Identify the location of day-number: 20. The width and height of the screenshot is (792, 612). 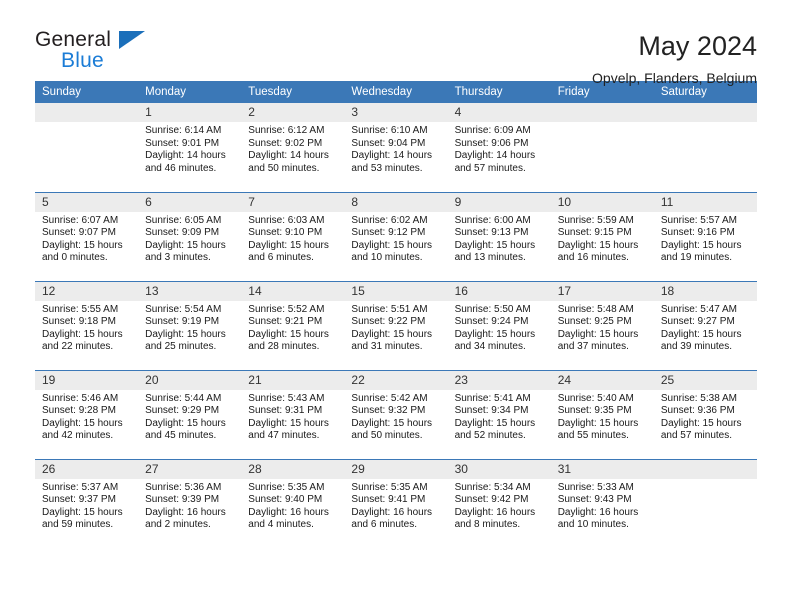
(190, 380).